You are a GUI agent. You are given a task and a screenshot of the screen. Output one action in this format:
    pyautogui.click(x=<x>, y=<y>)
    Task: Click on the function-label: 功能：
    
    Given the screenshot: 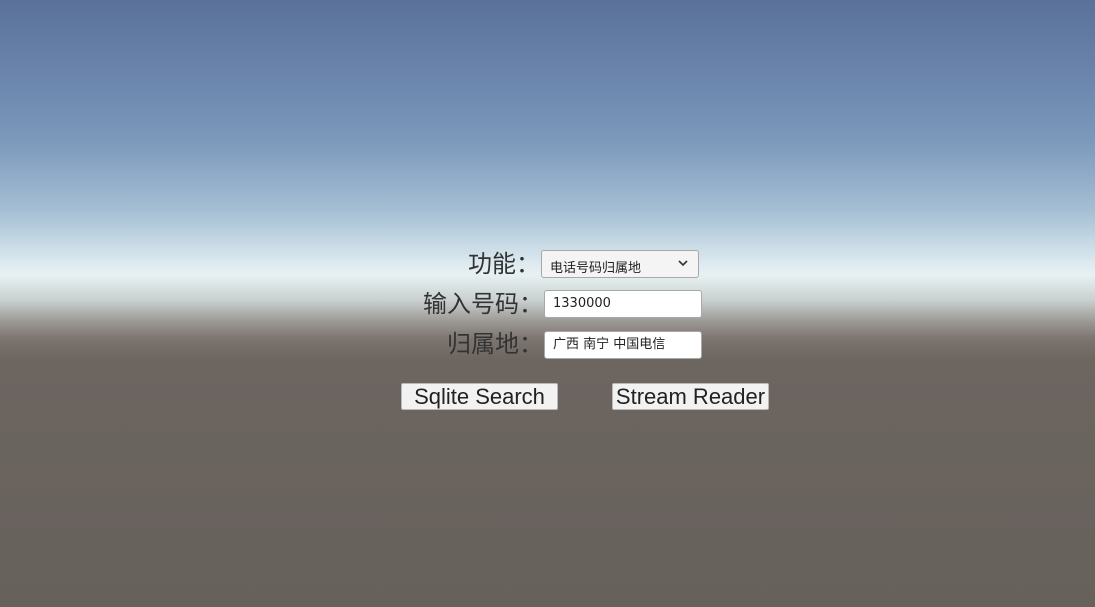 What is the action you would take?
    pyautogui.click(x=504, y=264)
    